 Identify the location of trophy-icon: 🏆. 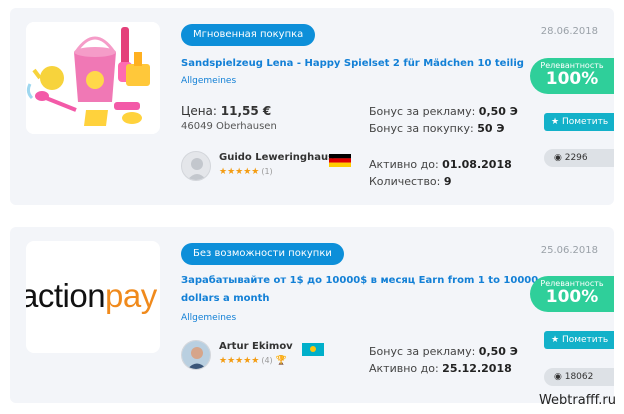
(281, 361).